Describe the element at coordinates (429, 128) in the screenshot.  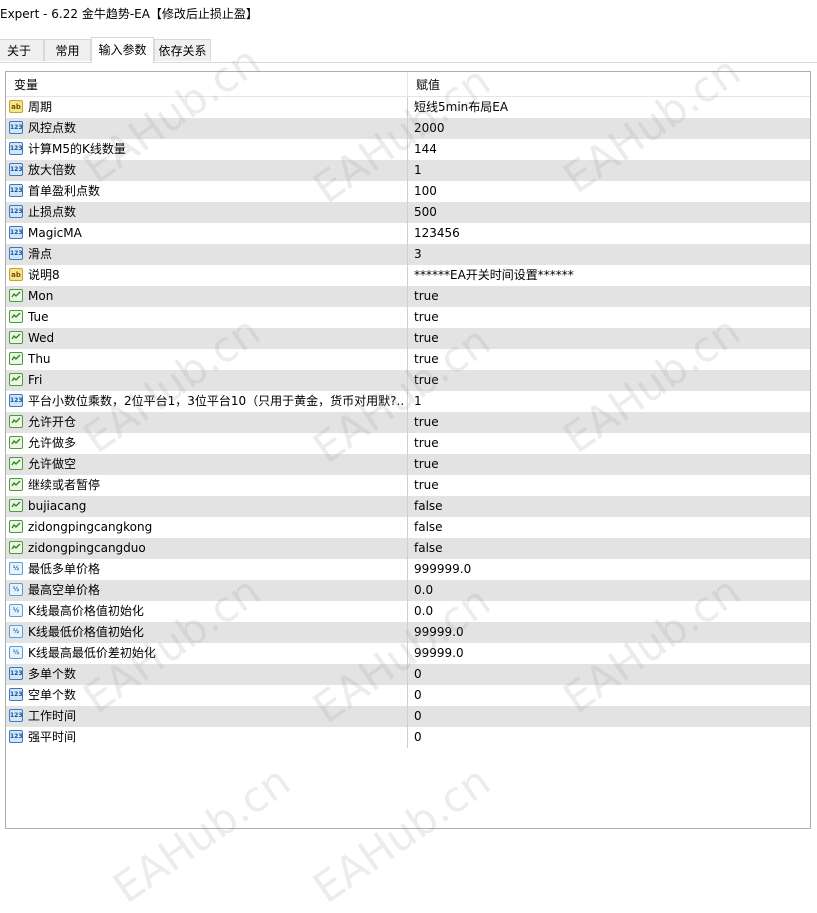
I see `variable-value: 2000` at that location.